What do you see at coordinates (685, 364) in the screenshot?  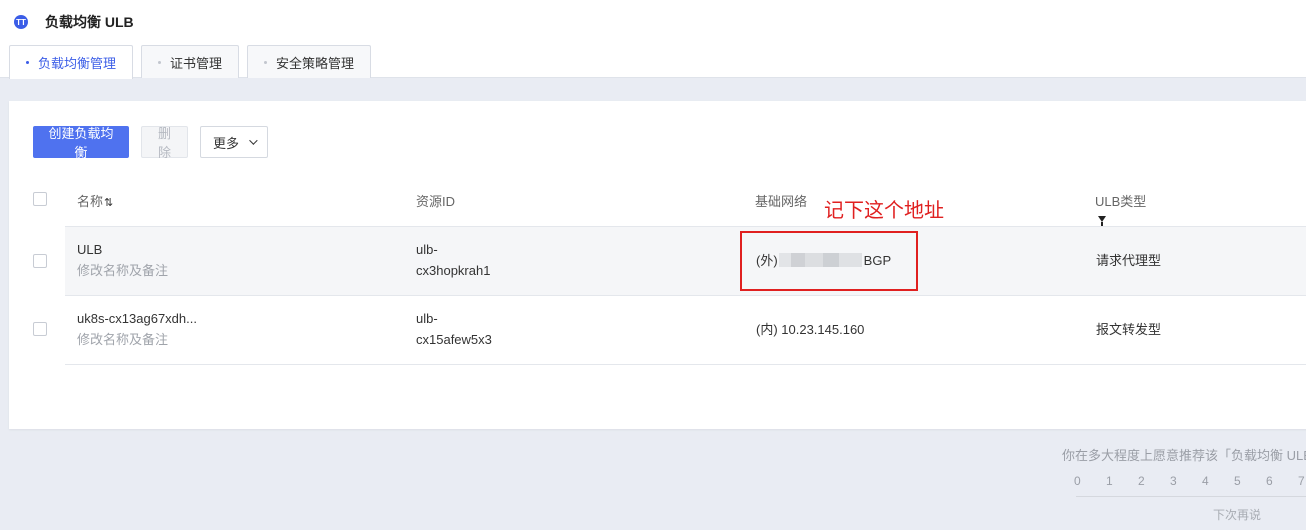 I see `table-bottom-border` at bounding box center [685, 364].